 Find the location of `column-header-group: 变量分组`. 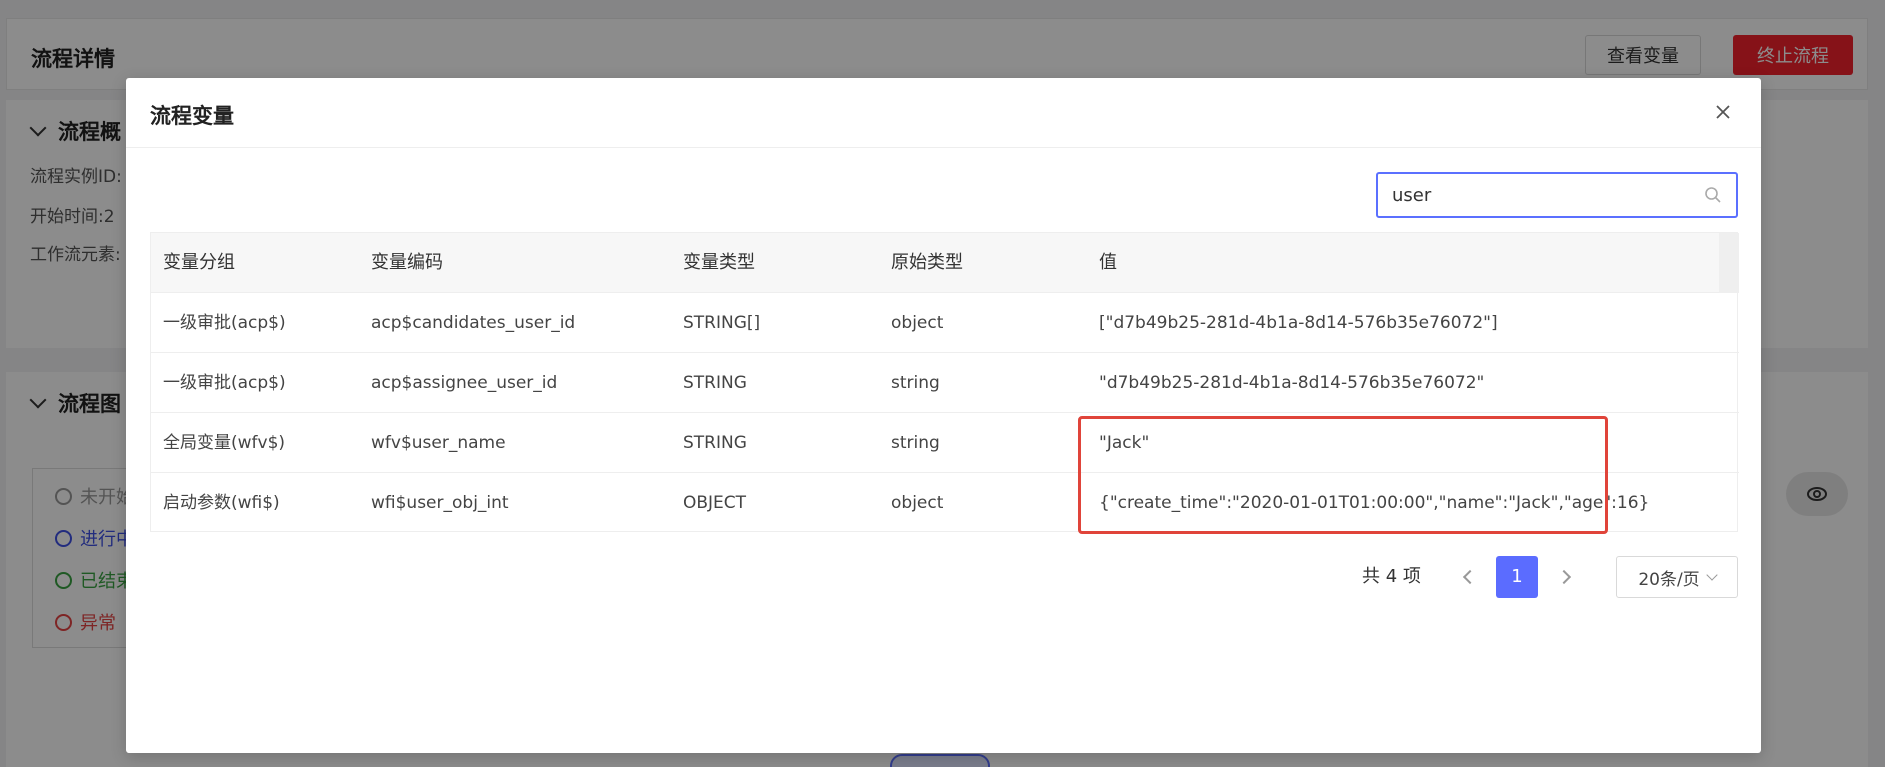

column-header-group: 变量分组 is located at coordinates (199, 263).